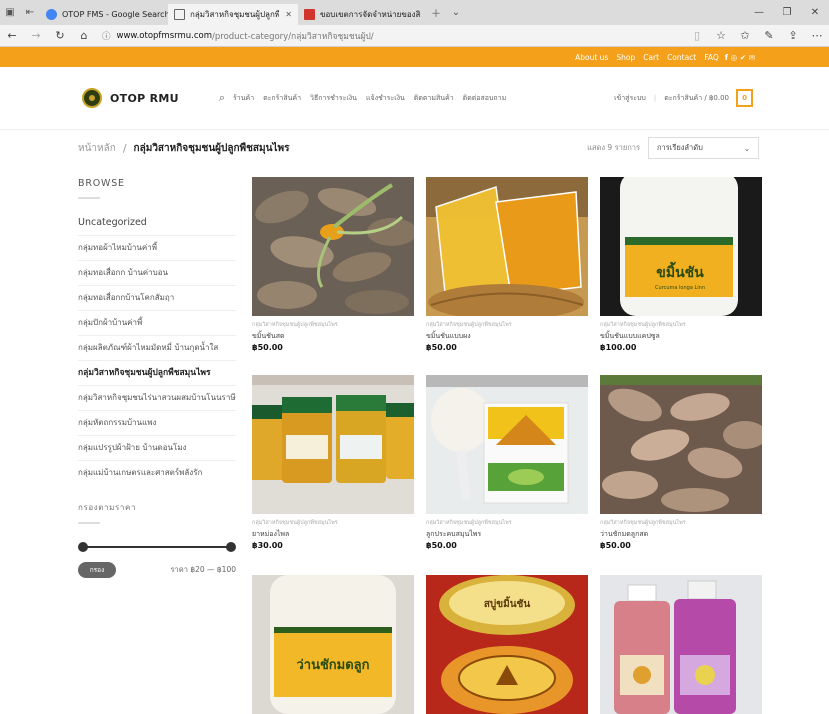 The width and height of the screenshot is (829, 714). Describe the element at coordinates (333, 98) in the screenshot. I see `menu-item-payment-method: วิธีการชำระเงิน` at that location.